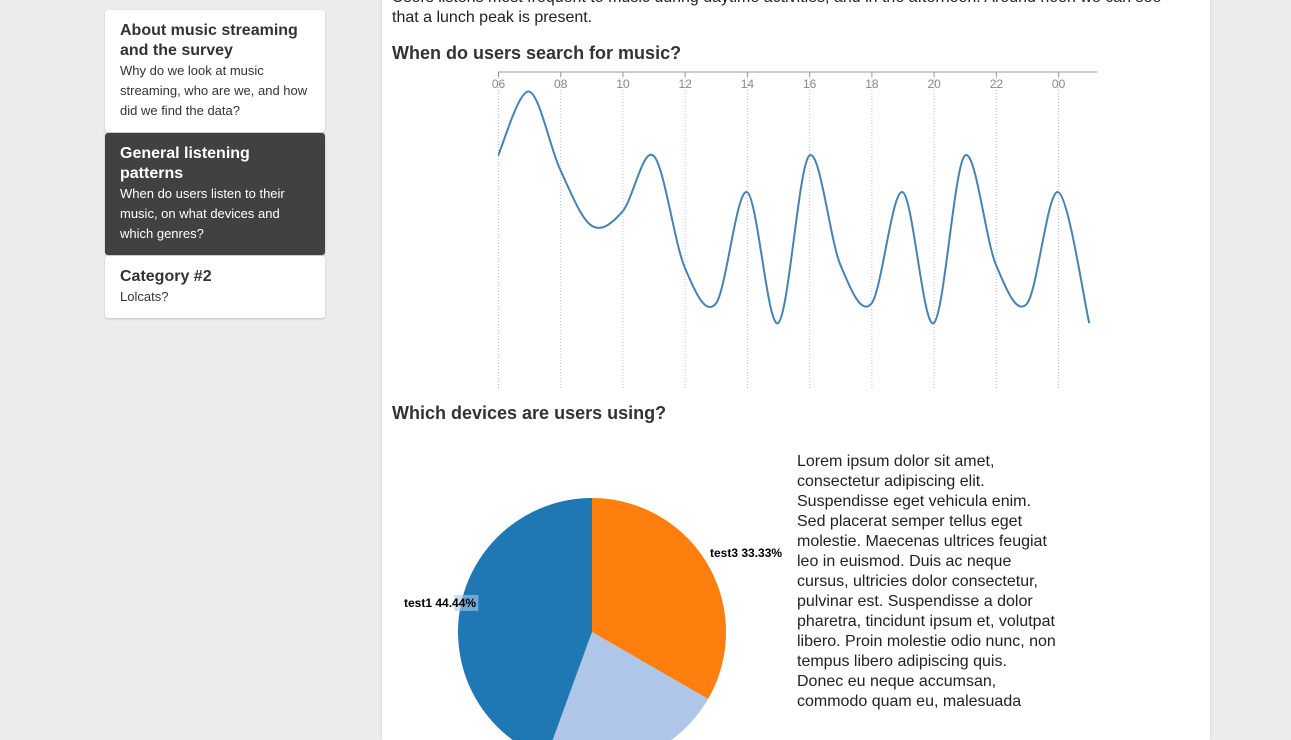 The width and height of the screenshot is (1291, 740). Describe the element at coordinates (144, 296) in the screenshot. I see `sidebar-item-description: Lolcats?` at that location.